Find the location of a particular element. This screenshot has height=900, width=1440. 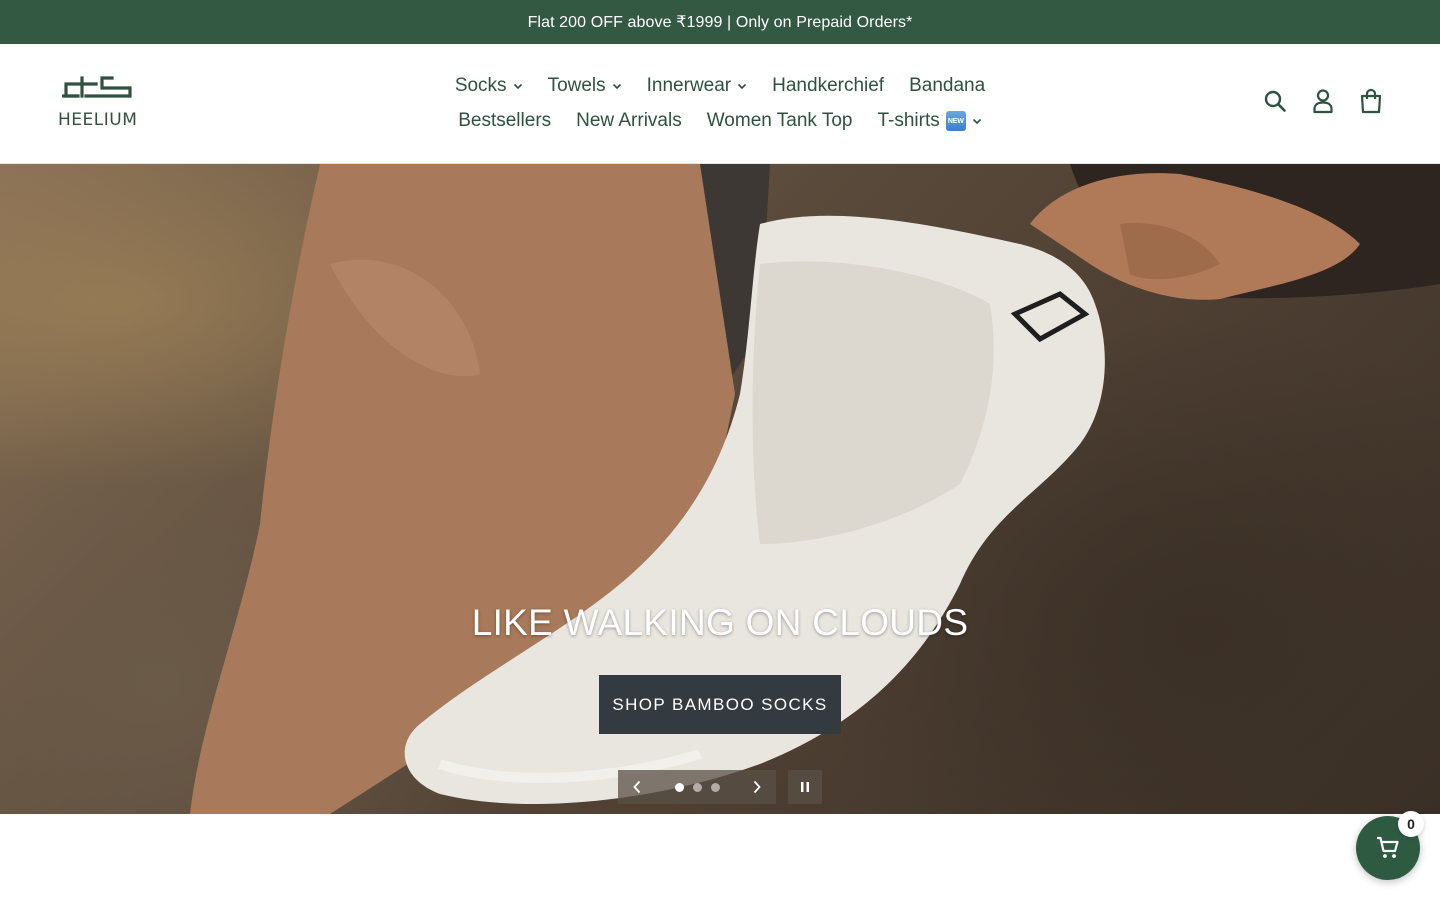

hero-heading: LIKE WALKING ON CLOUDS is located at coordinates (720, 622).